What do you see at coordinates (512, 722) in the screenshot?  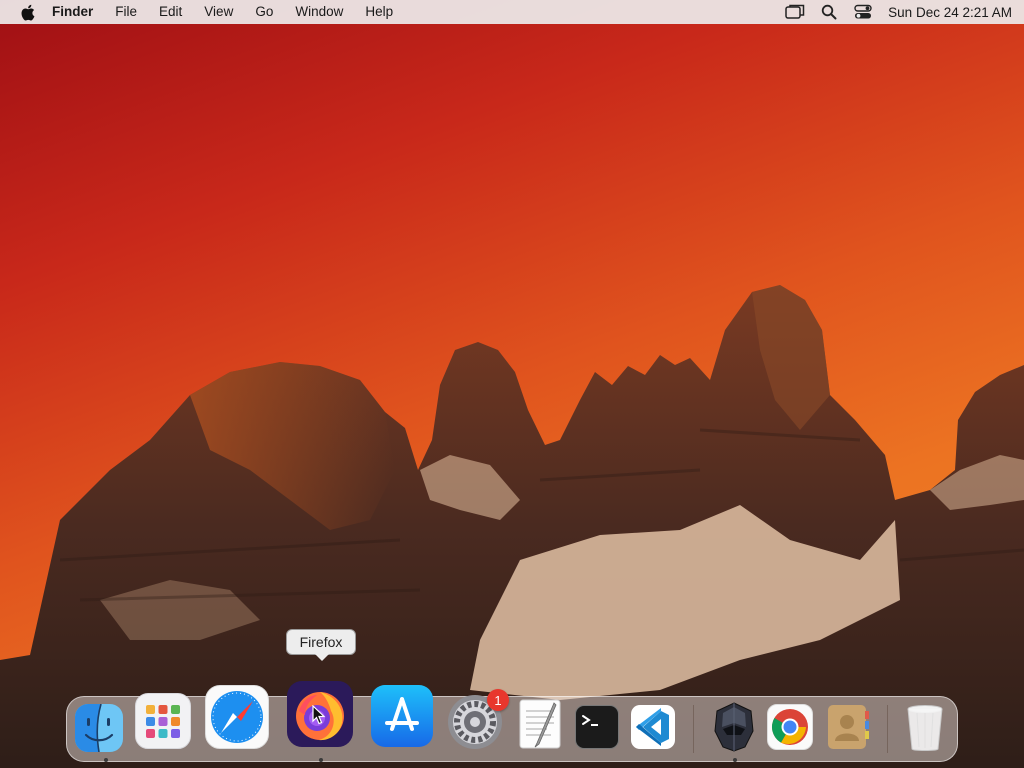 I see `dock: 1` at bounding box center [512, 722].